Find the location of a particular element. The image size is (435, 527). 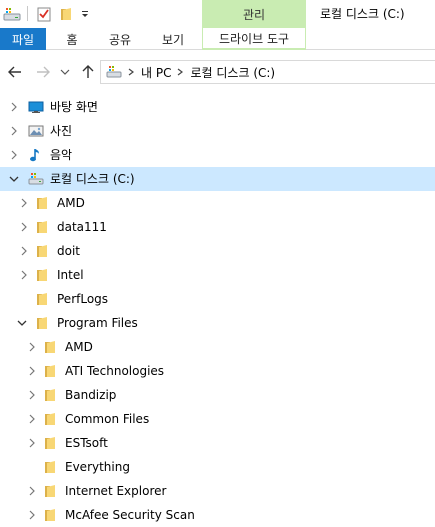

music-icon is located at coordinates (34, 155).